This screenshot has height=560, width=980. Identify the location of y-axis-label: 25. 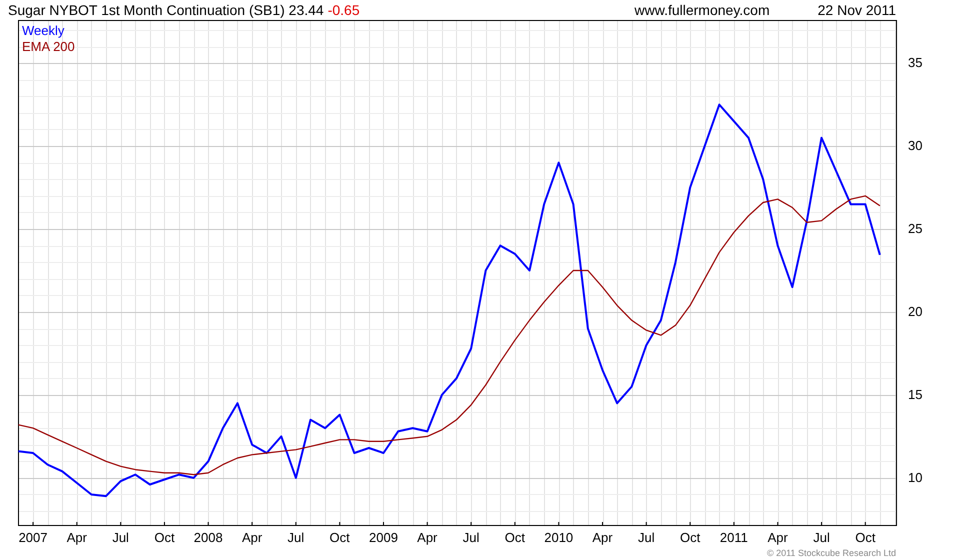
(915, 228).